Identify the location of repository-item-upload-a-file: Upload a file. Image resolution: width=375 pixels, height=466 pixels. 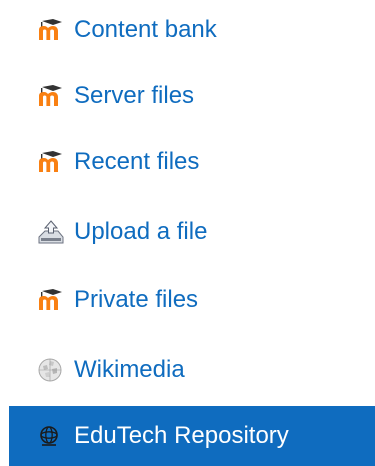
(187, 232).